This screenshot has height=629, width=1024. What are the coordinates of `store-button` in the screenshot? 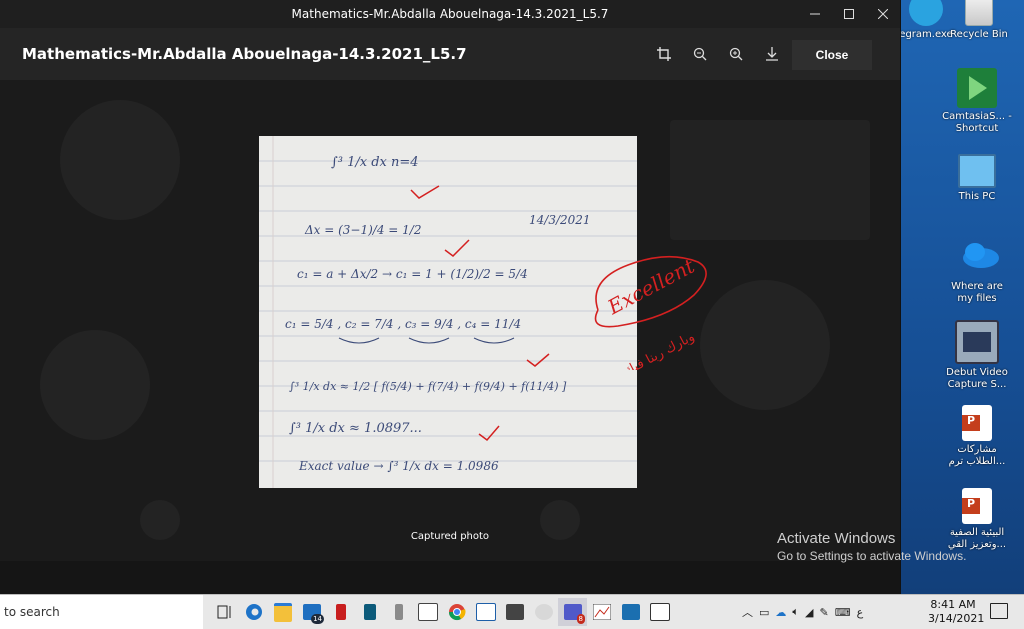 It's located at (514, 612).